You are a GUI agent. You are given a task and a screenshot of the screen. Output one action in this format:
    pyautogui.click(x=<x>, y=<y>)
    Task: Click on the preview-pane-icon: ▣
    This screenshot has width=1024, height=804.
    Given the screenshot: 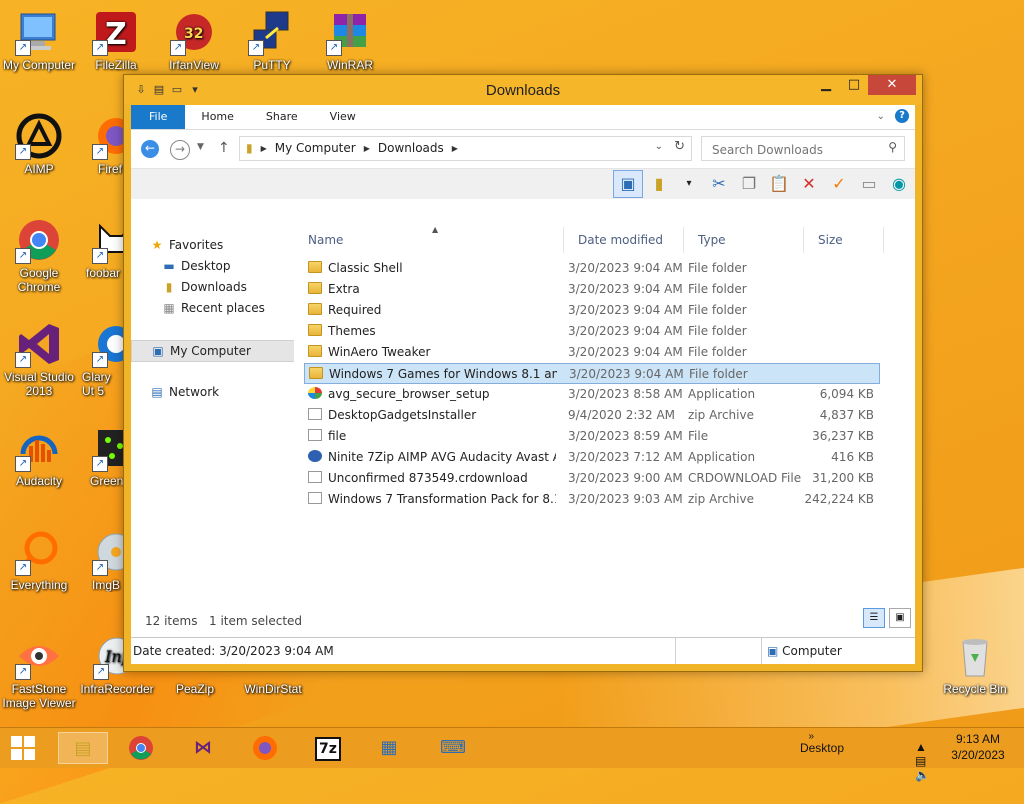 What is the action you would take?
    pyautogui.click(x=628, y=184)
    